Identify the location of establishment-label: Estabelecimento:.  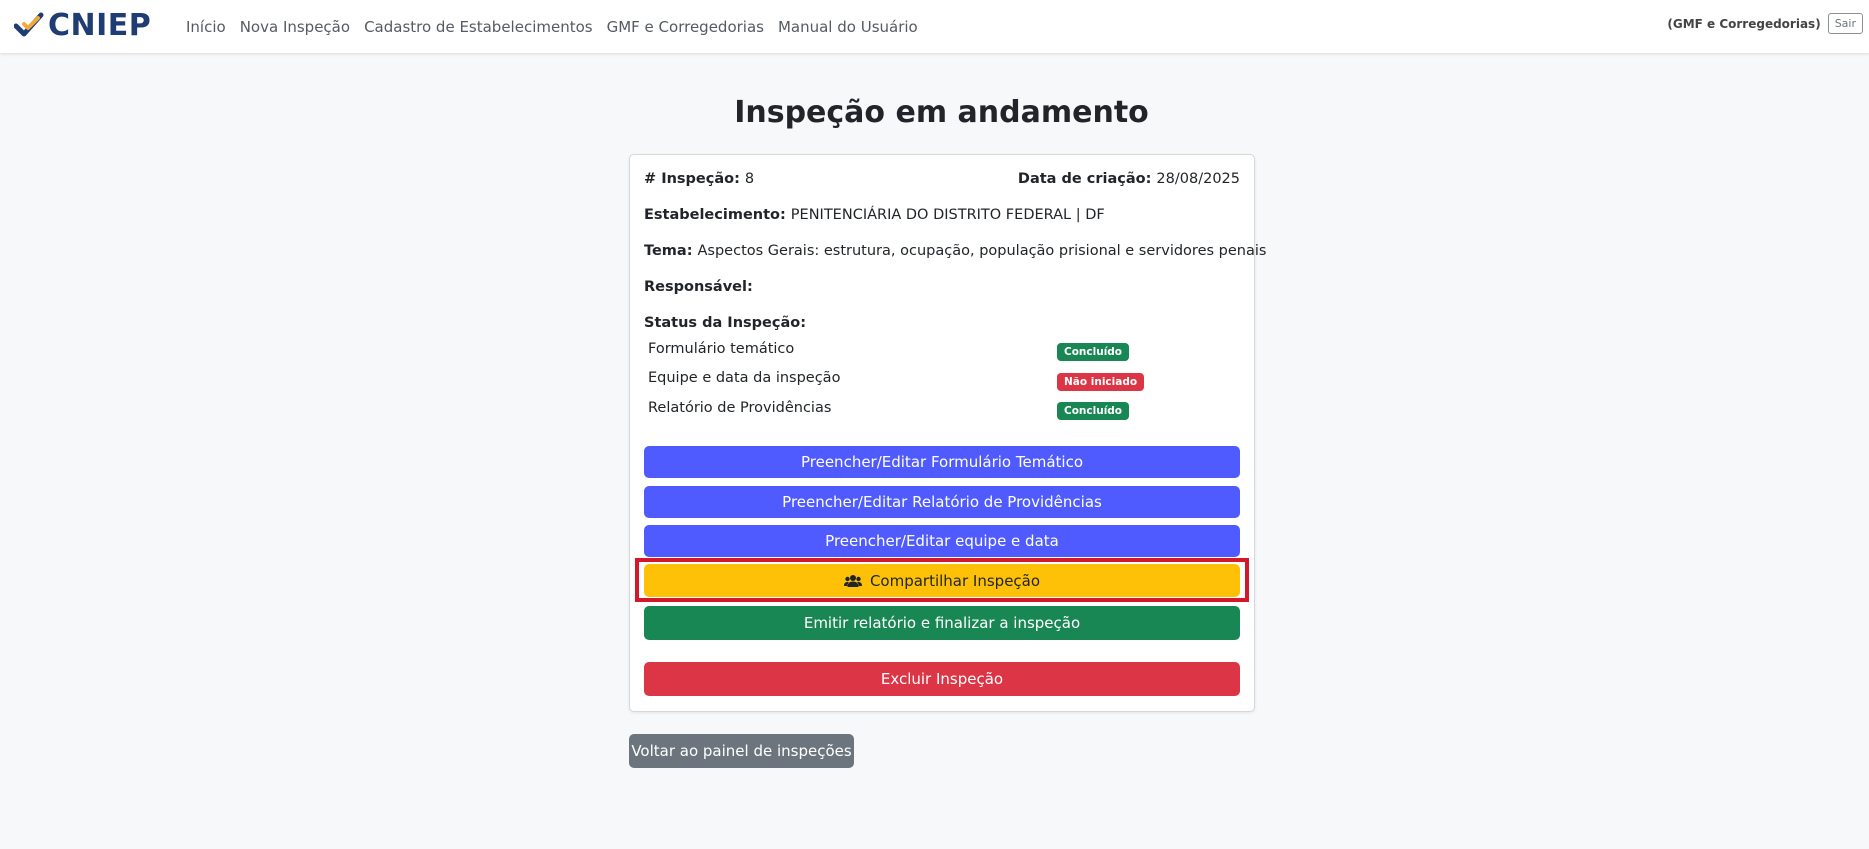
(715, 215).